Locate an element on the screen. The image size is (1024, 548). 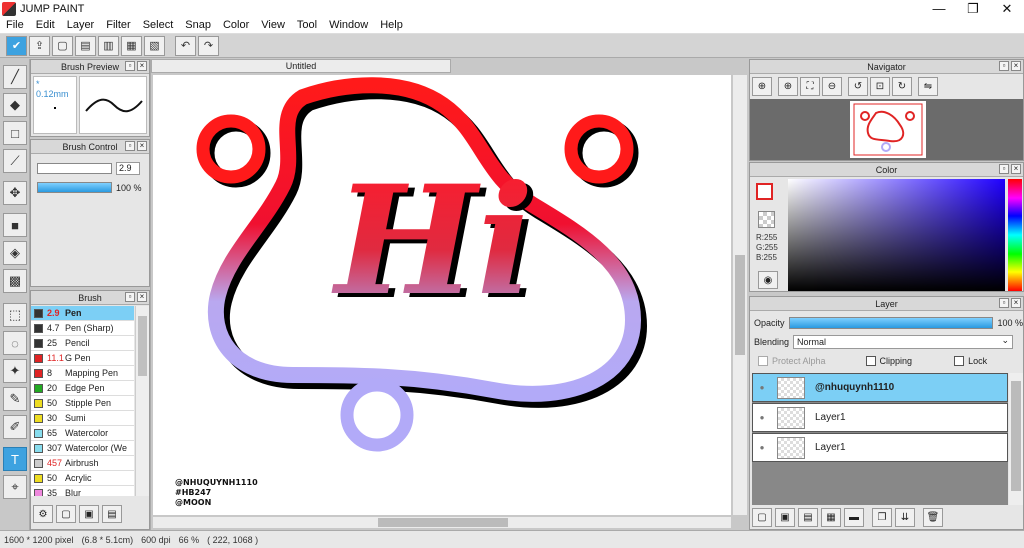
trash-icon: 🗑 is located at coordinates (933, 517).